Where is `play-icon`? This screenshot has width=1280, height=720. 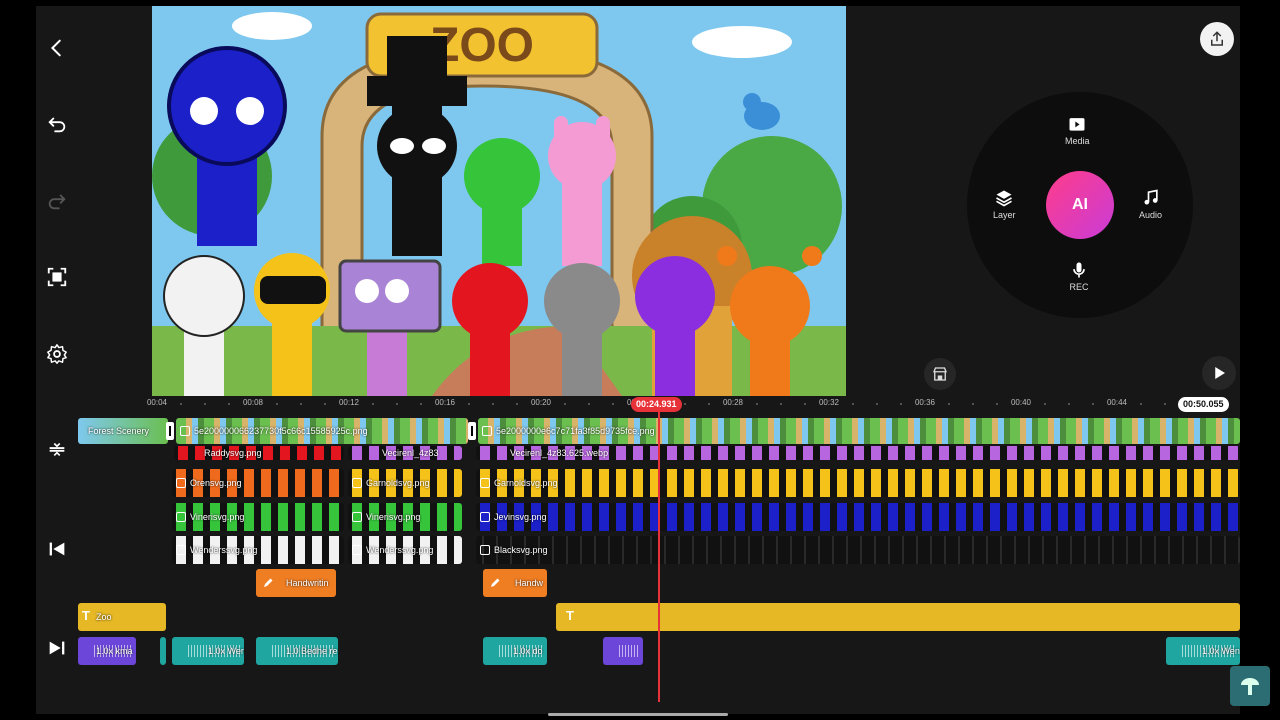
play-icon is located at coordinates (1220, 373).